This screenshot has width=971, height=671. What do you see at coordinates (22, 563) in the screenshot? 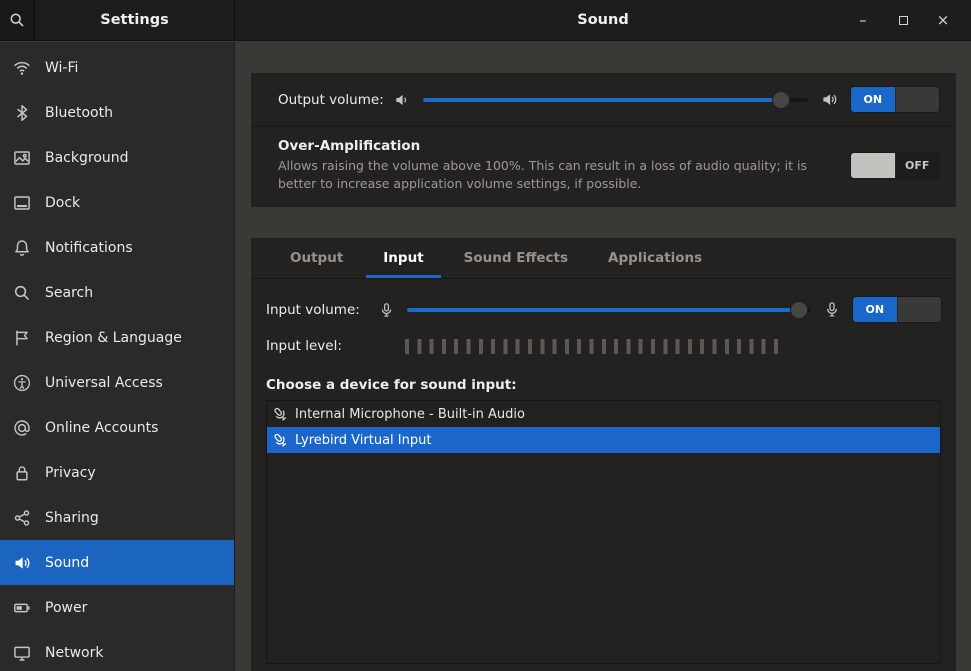
I see `speaker-icon` at bounding box center [22, 563].